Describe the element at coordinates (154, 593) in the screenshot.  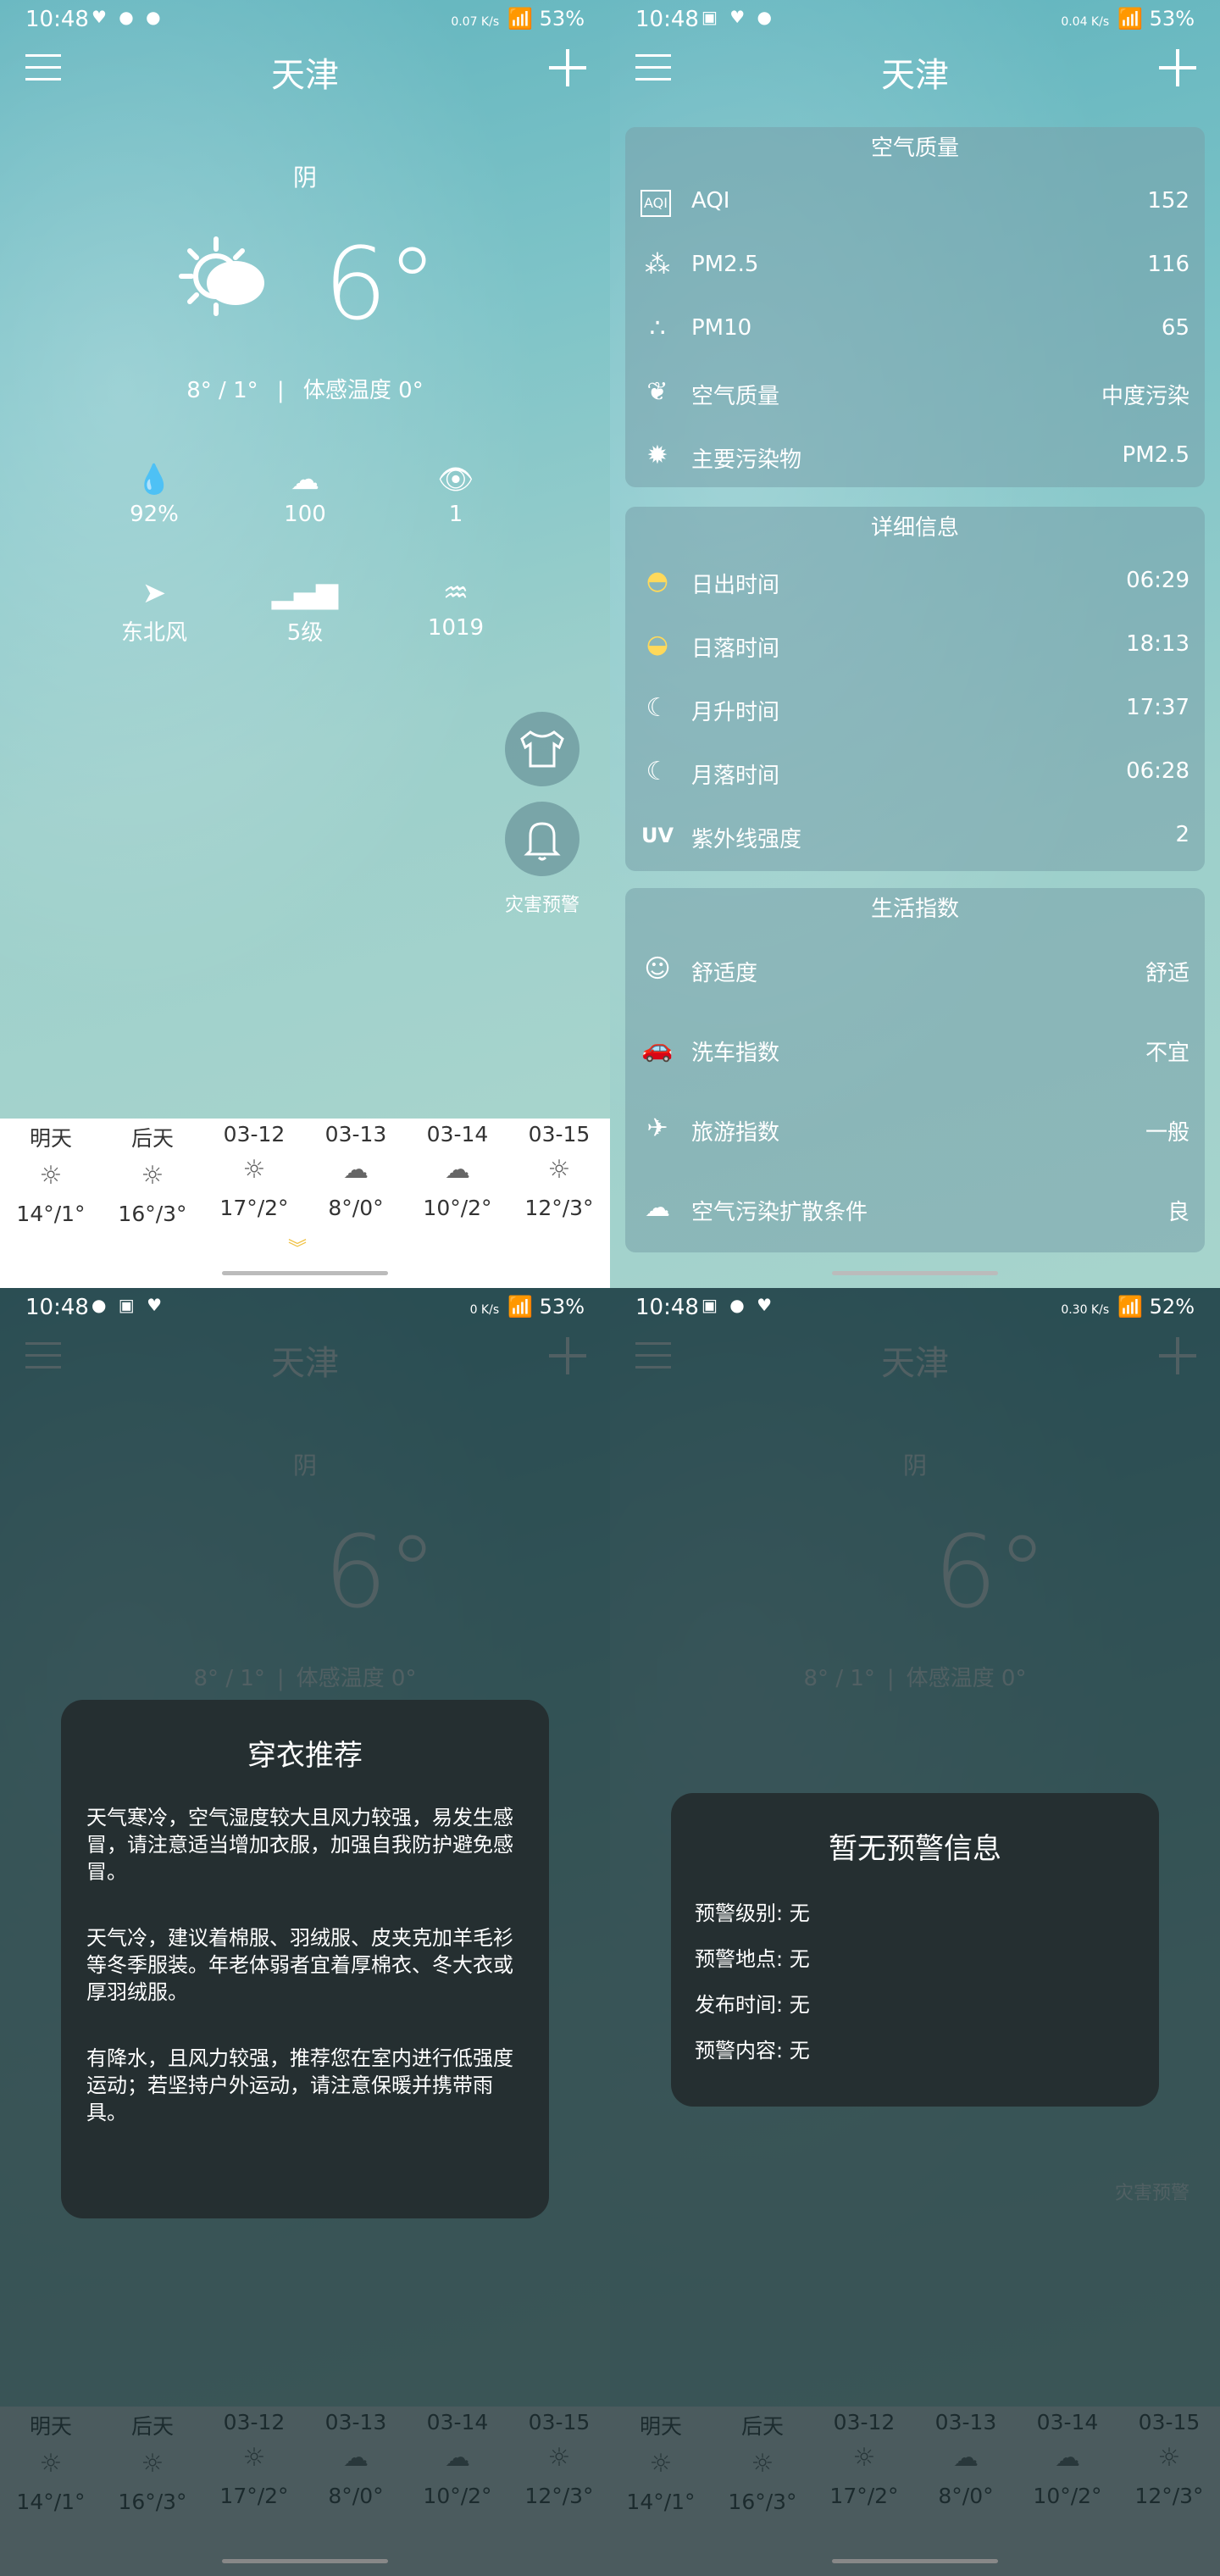
I see `wind-direction-icon: ➤` at that location.